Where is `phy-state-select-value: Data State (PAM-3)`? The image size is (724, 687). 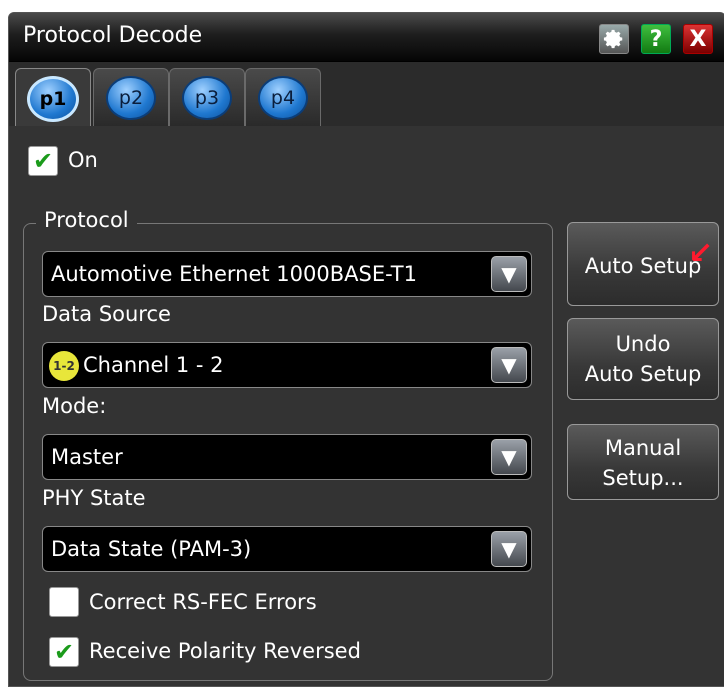
phy-state-select-value: Data State (PAM-3) is located at coordinates (151, 549).